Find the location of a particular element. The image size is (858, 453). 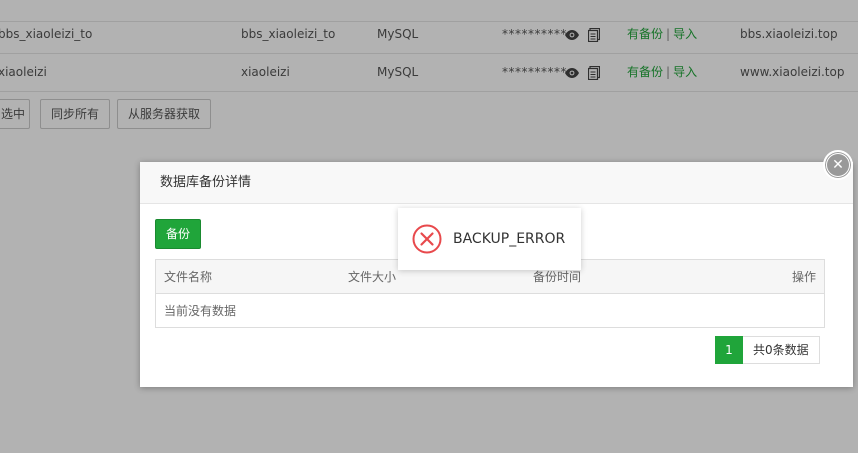

close-dialog-button: ✕ is located at coordinates (838, 165).